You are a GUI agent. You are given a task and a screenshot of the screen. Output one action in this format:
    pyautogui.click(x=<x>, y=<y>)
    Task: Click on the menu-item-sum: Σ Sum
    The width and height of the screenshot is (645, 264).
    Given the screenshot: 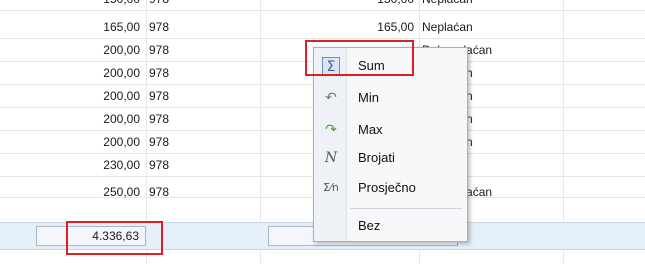 What is the action you would take?
    pyautogui.click(x=390, y=66)
    